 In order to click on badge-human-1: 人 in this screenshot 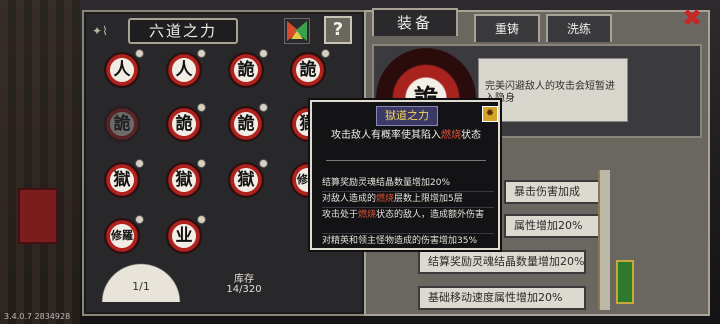, I will do `click(124, 68)`.